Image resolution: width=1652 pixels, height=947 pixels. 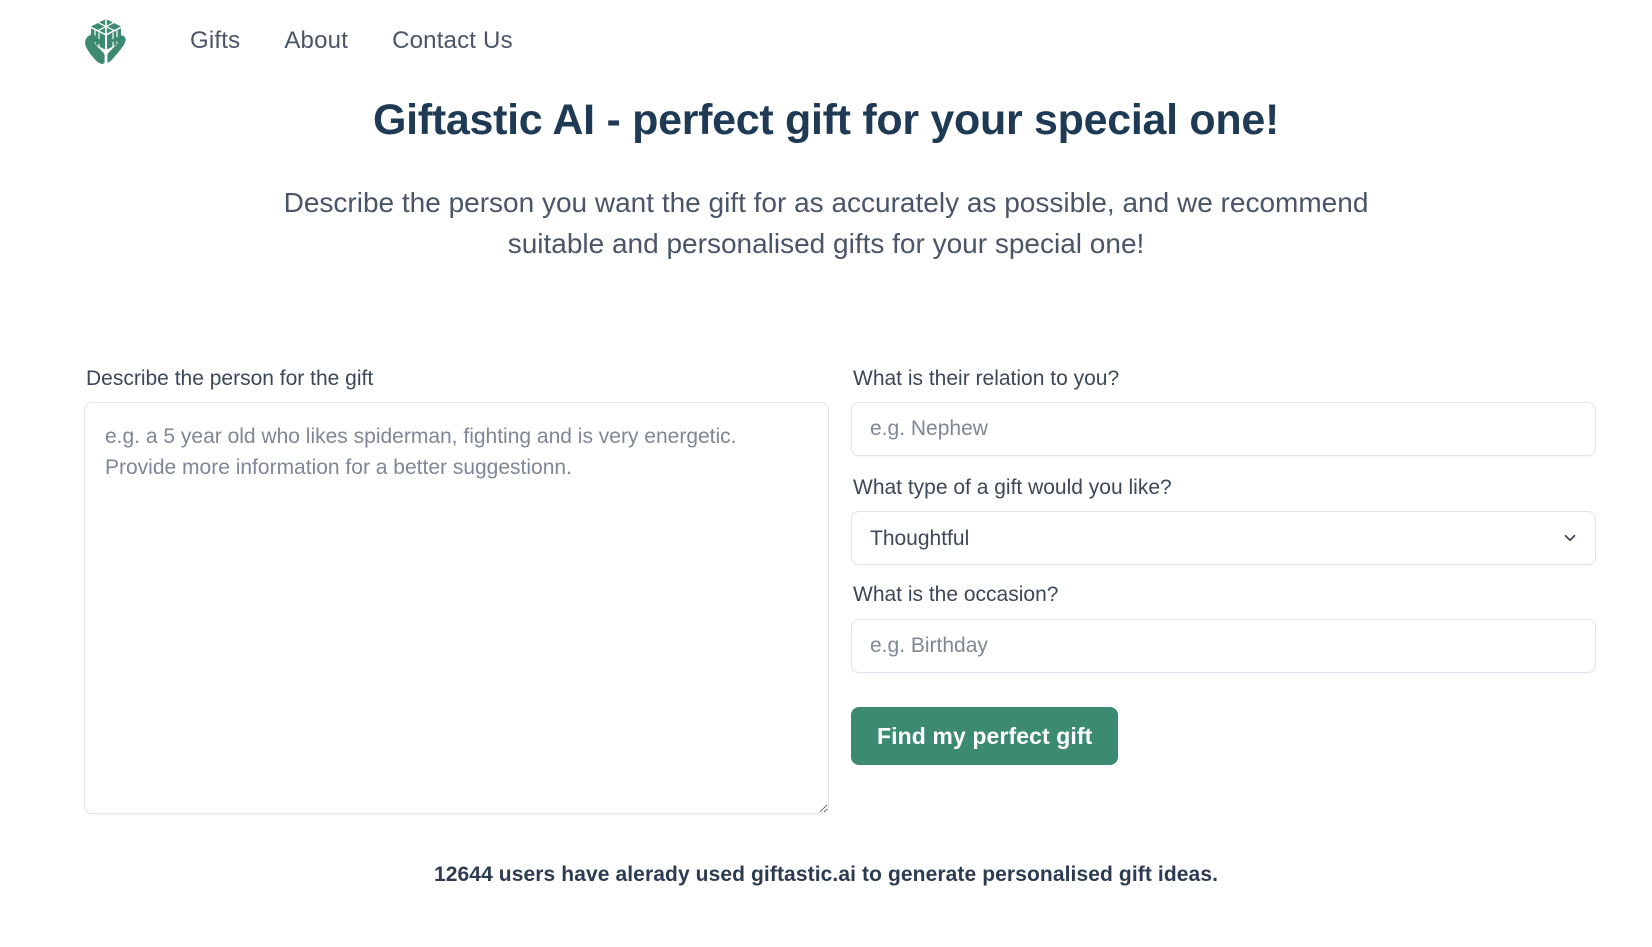 What do you see at coordinates (1012, 487) in the screenshot?
I see `gift-type-label: What type of a gift would you like?` at bounding box center [1012, 487].